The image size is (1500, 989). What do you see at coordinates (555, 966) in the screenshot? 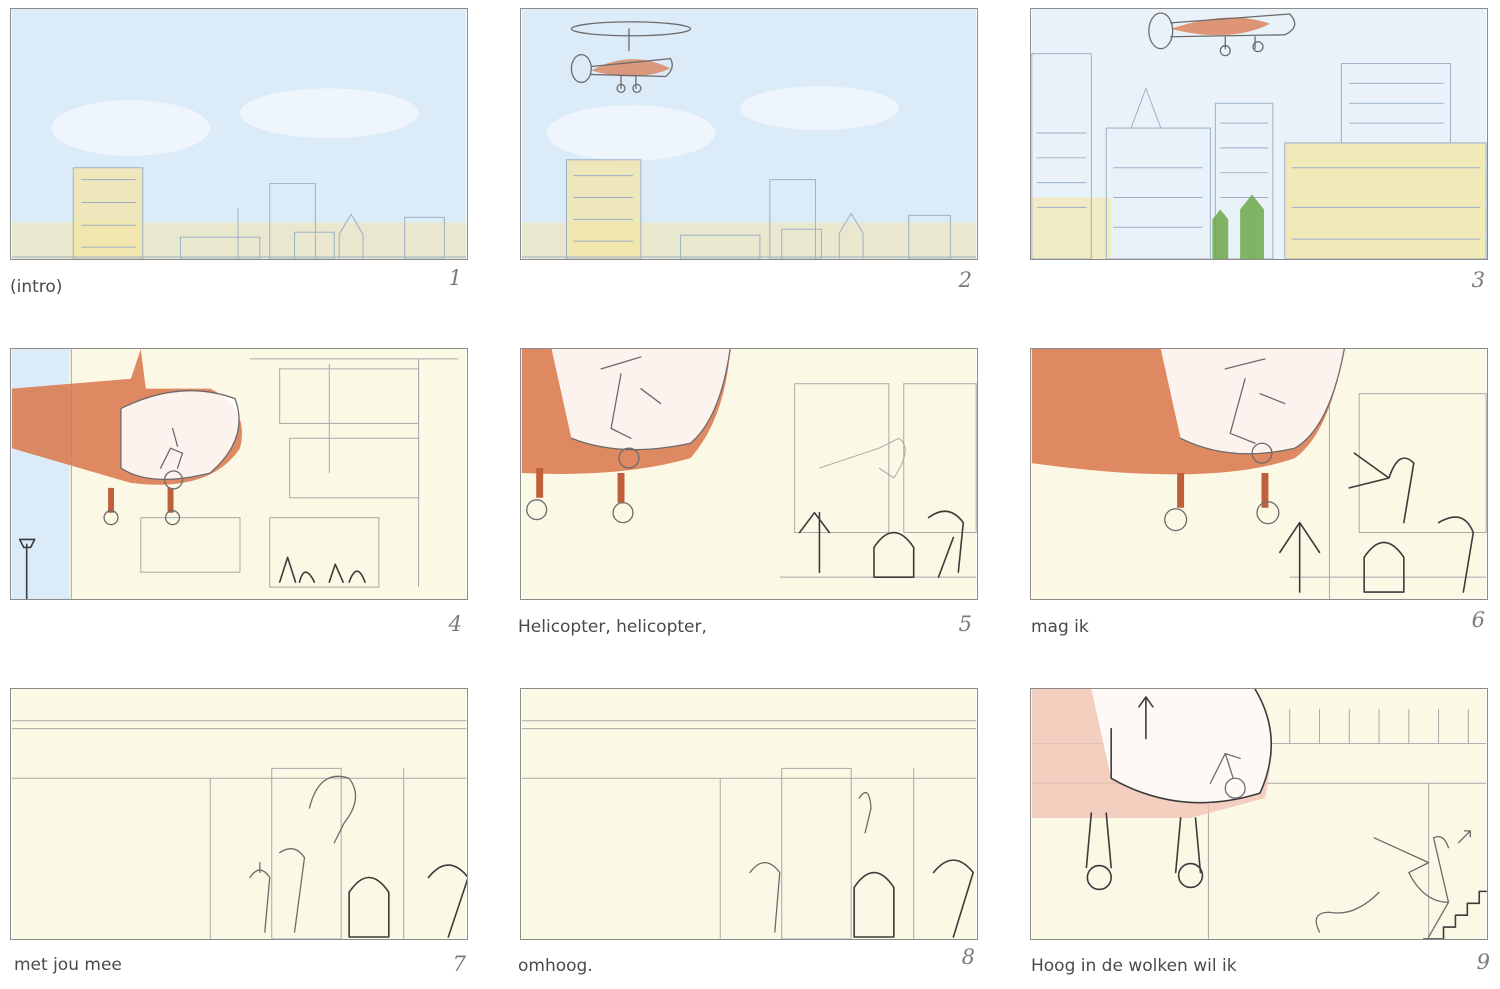
I see `panel-8-caption: omhoog.` at bounding box center [555, 966].